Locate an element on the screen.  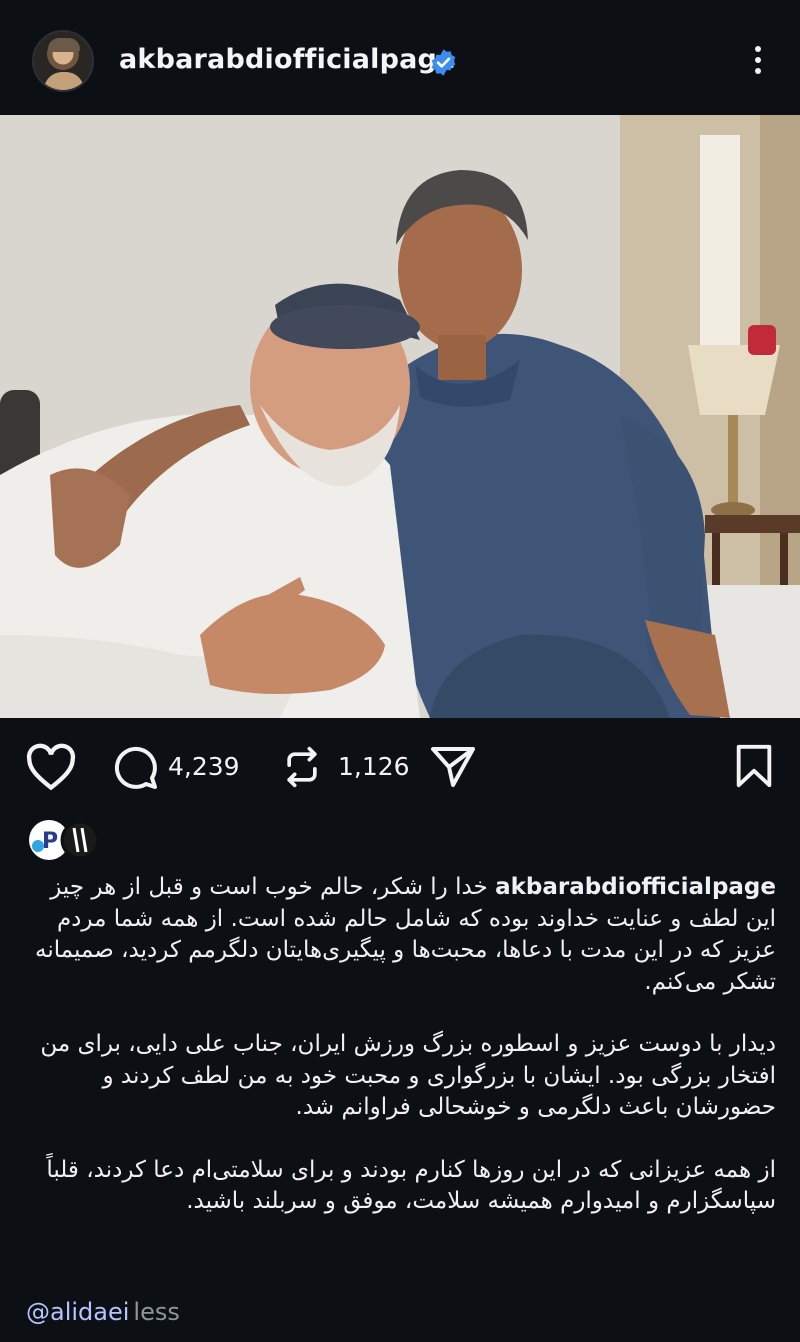
like-heart-icon is located at coordinates (51, 767).